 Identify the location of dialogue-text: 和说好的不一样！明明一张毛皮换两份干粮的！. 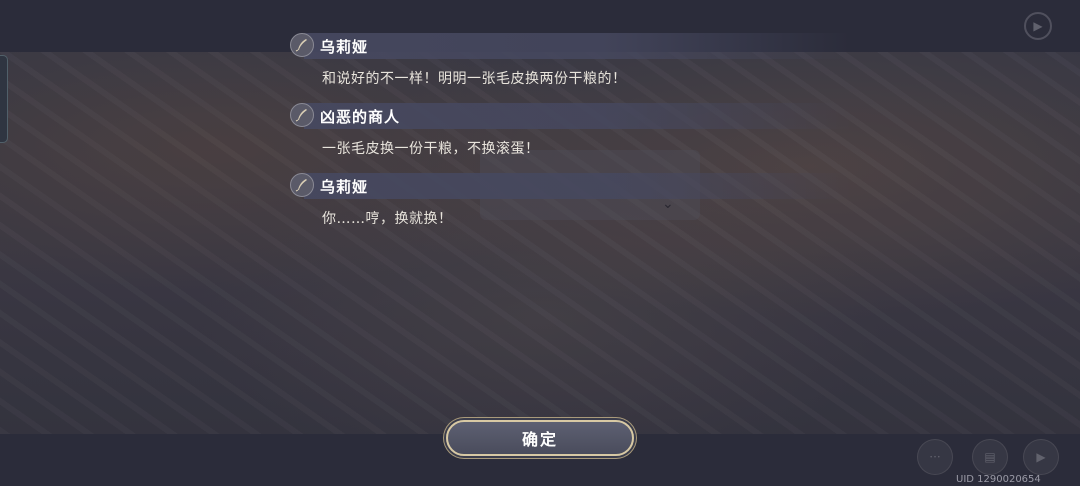
(474, 79).